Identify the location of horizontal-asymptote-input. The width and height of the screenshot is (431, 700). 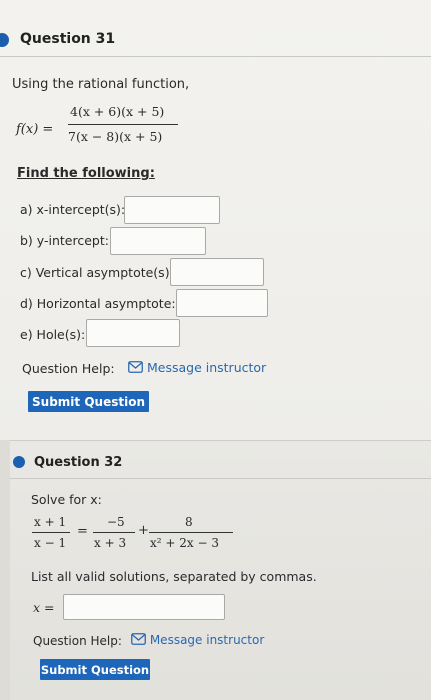
(222, 303).